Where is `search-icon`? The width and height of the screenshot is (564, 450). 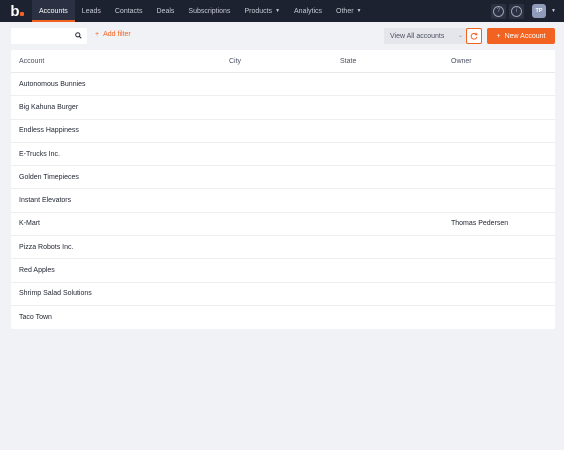
search-icon is located at coordinates (78, 35).